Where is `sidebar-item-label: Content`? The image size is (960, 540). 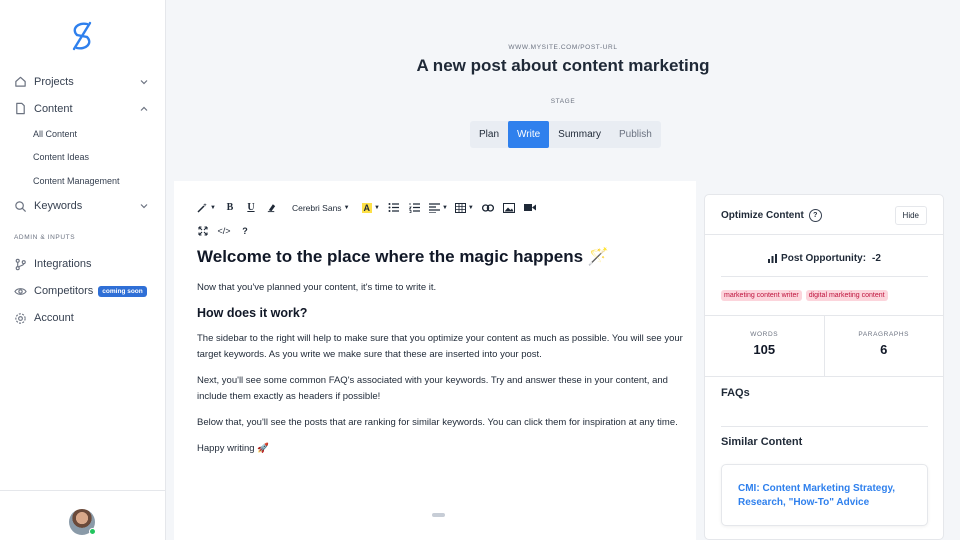
sidebar-item-label: Content is located at coordinates (53, 108).